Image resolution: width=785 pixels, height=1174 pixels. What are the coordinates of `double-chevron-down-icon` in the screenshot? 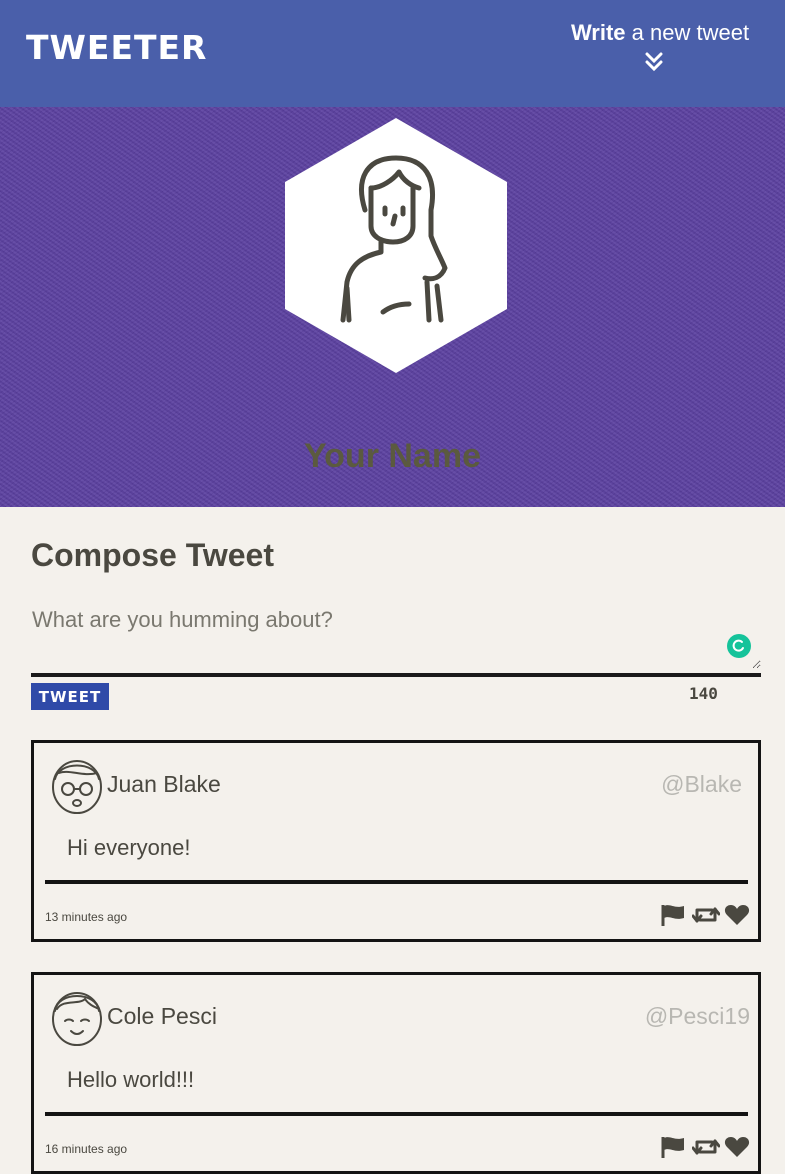 It's located at (654, 62).